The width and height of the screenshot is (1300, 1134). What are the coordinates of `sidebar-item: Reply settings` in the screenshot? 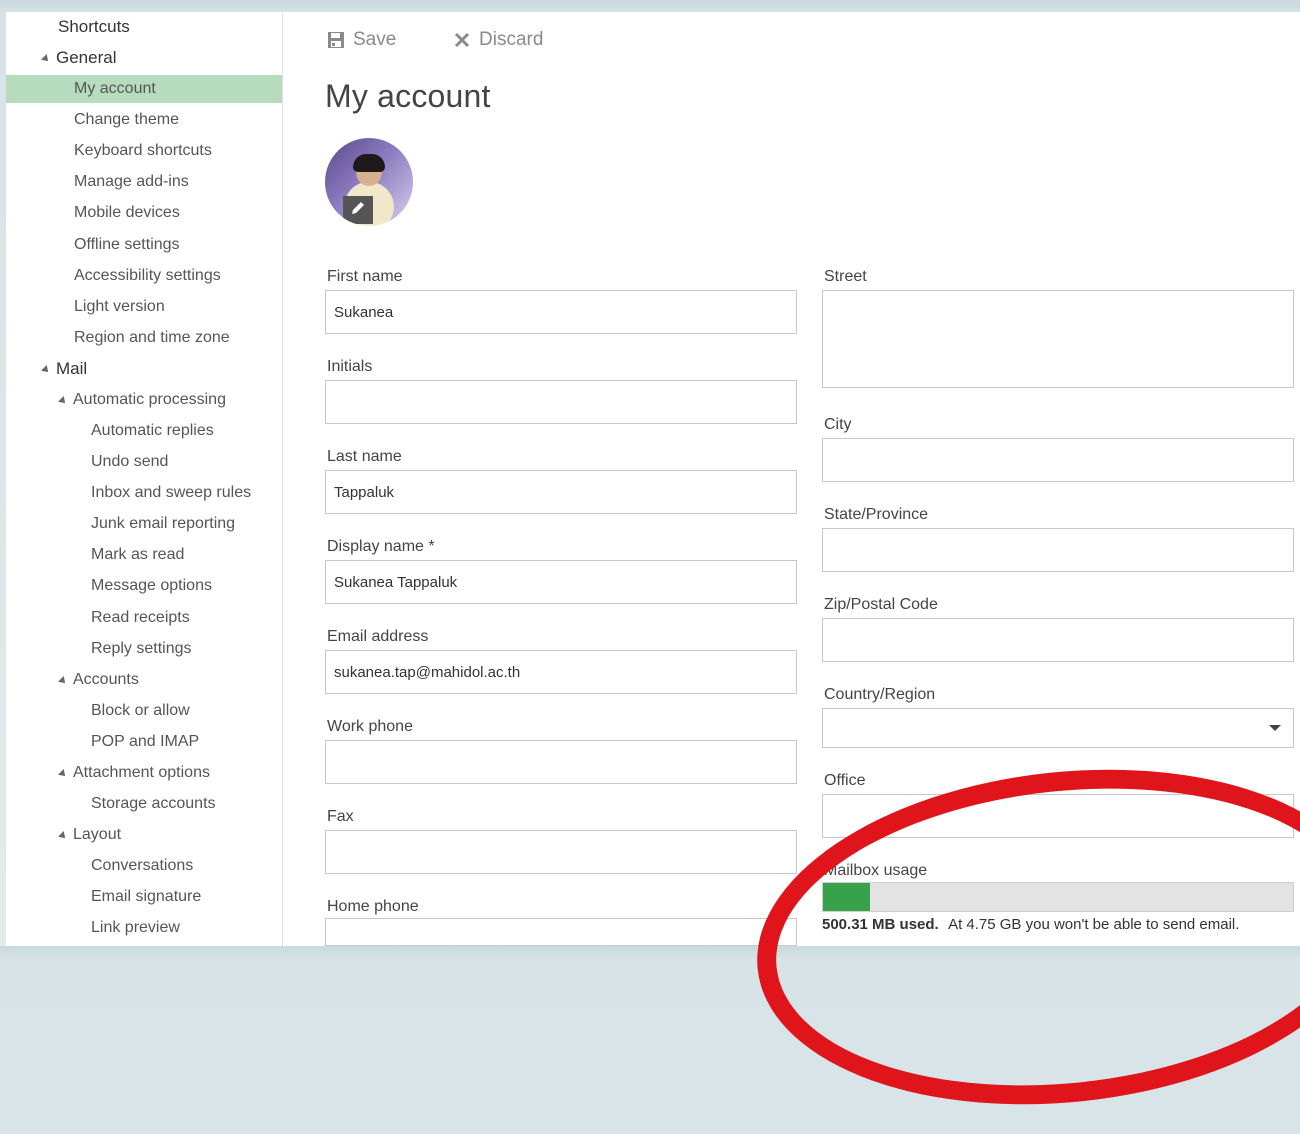 It's located at (144, 649).